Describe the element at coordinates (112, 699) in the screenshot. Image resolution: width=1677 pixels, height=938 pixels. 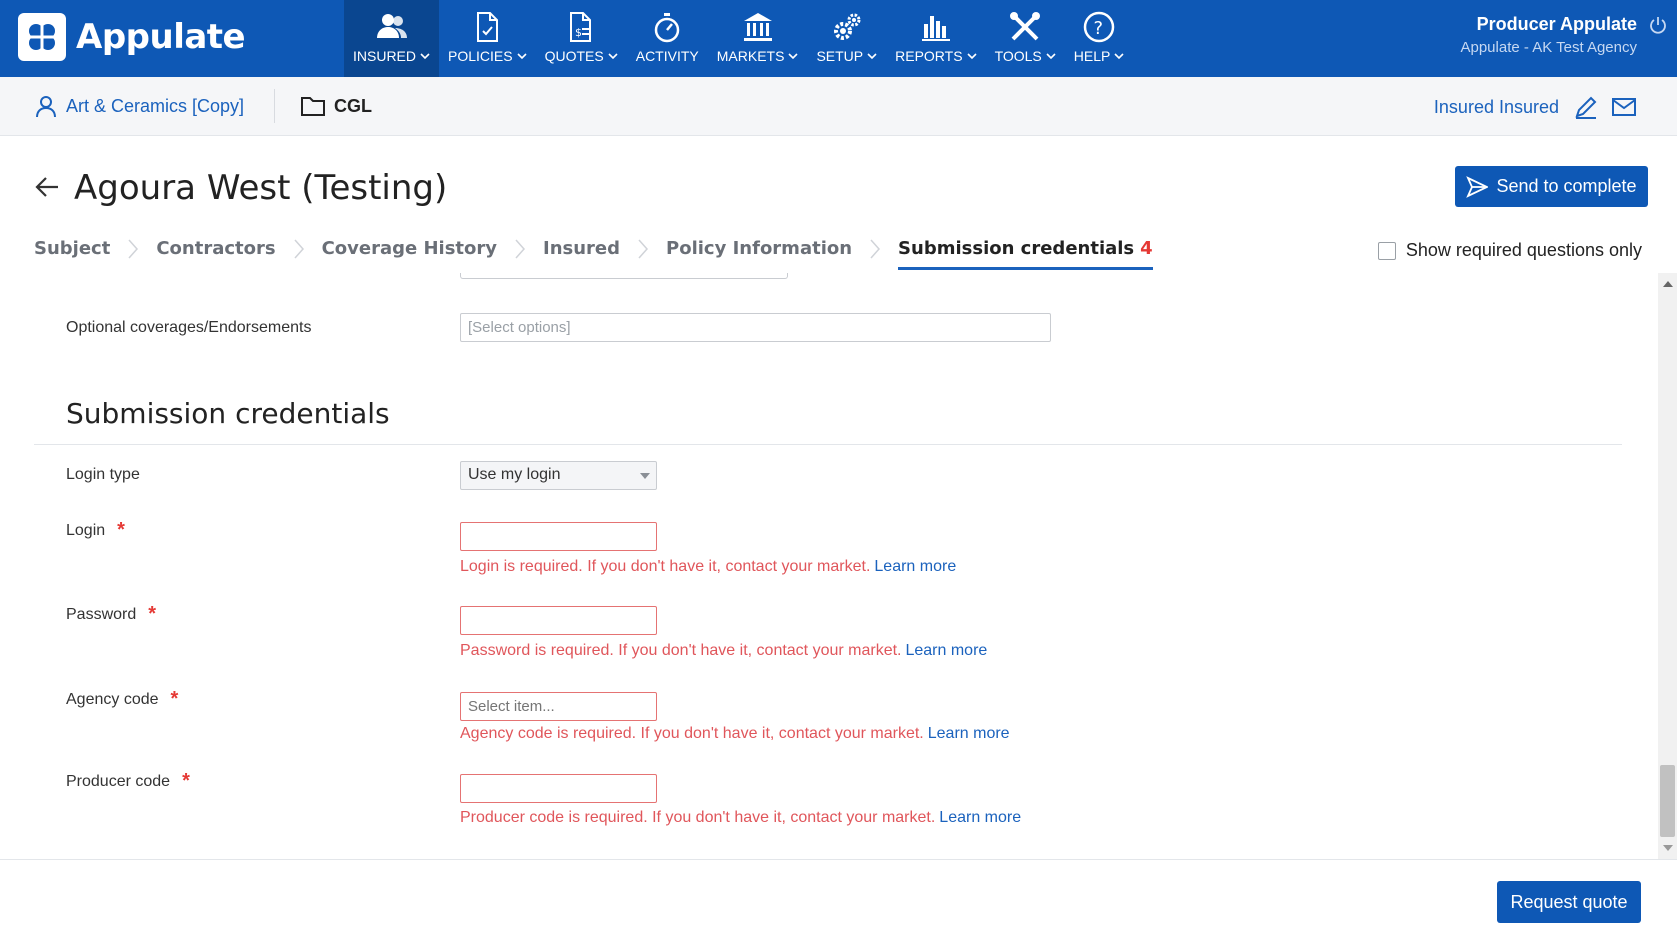
I see `label-text: Agency code` at that location.